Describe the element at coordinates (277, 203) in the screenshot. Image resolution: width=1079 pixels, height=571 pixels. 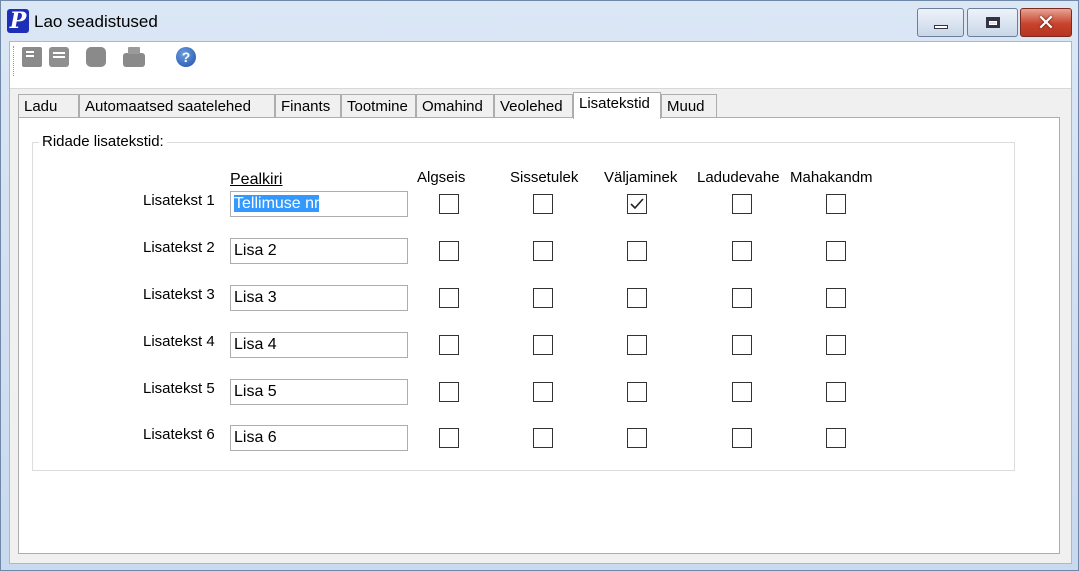
I see `lisatekst-1-value: Tellimuse nr` at that location.